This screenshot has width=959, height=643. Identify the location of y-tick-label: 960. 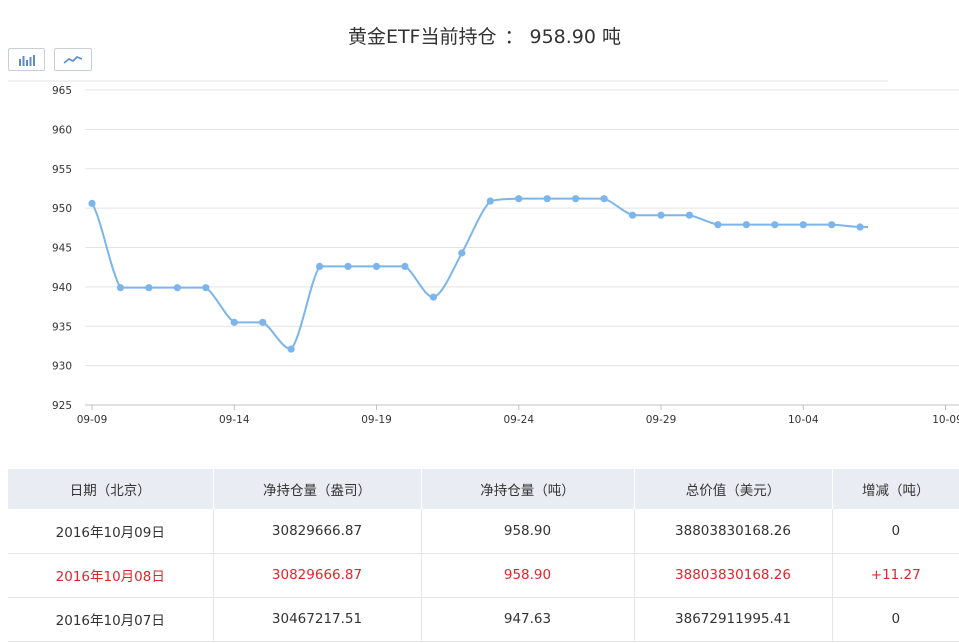
(62, 130).